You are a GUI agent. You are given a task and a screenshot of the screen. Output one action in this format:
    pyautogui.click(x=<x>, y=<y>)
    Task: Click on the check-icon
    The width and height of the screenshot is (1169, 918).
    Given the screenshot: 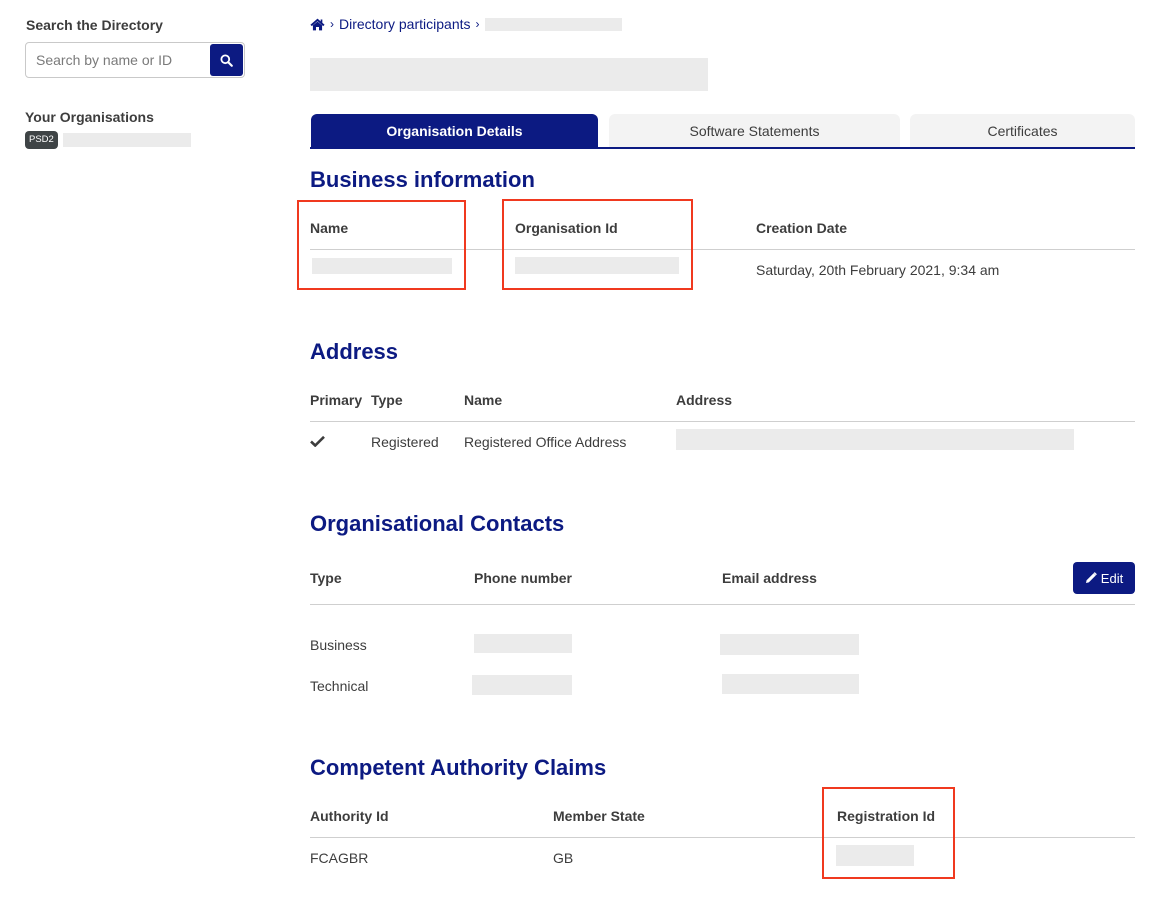 What is the action you would take?
    pyautogui.click(x=317, y=441)
    